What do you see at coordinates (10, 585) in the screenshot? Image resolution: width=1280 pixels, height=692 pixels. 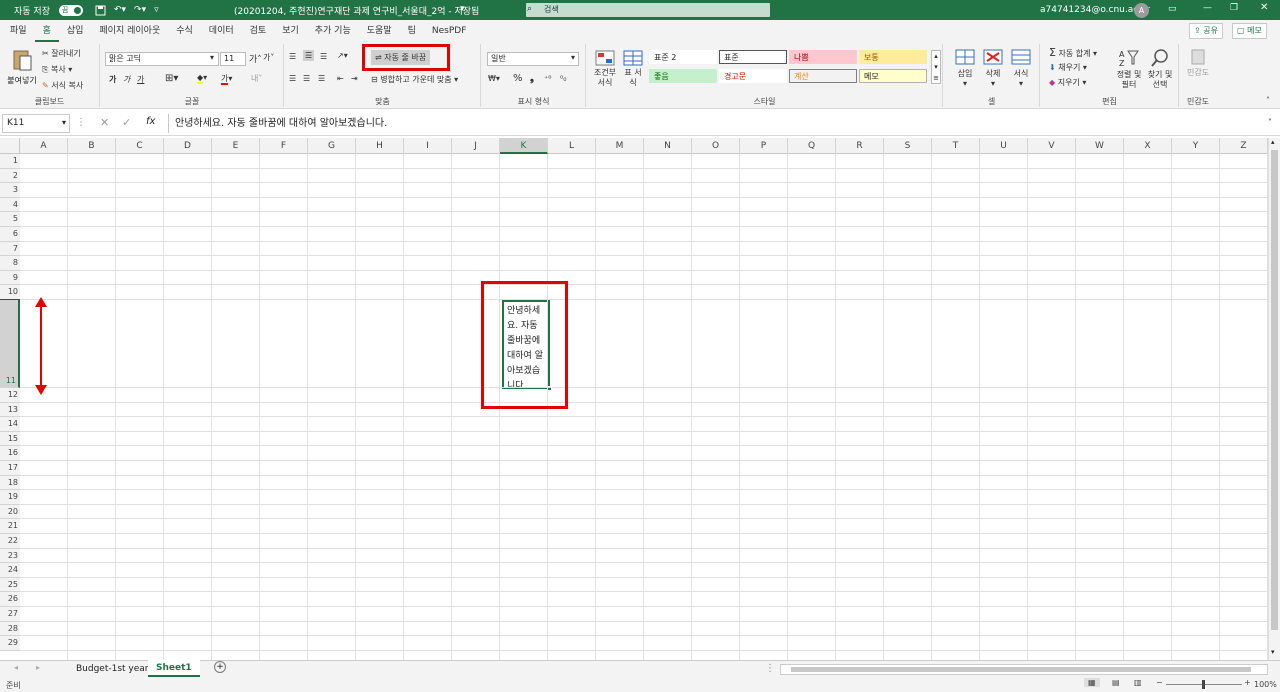 I see `row-header-25: 25` at bounding box center [10, 585].